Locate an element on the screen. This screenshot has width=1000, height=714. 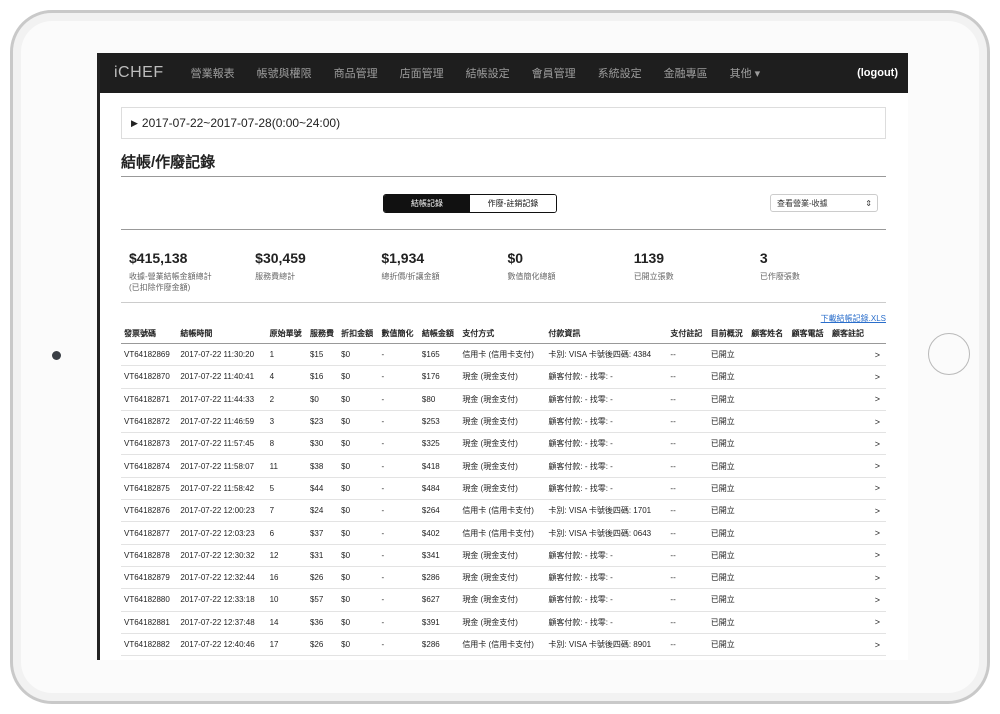
column-header: 原始單號 is located at coordinates (286, 333).